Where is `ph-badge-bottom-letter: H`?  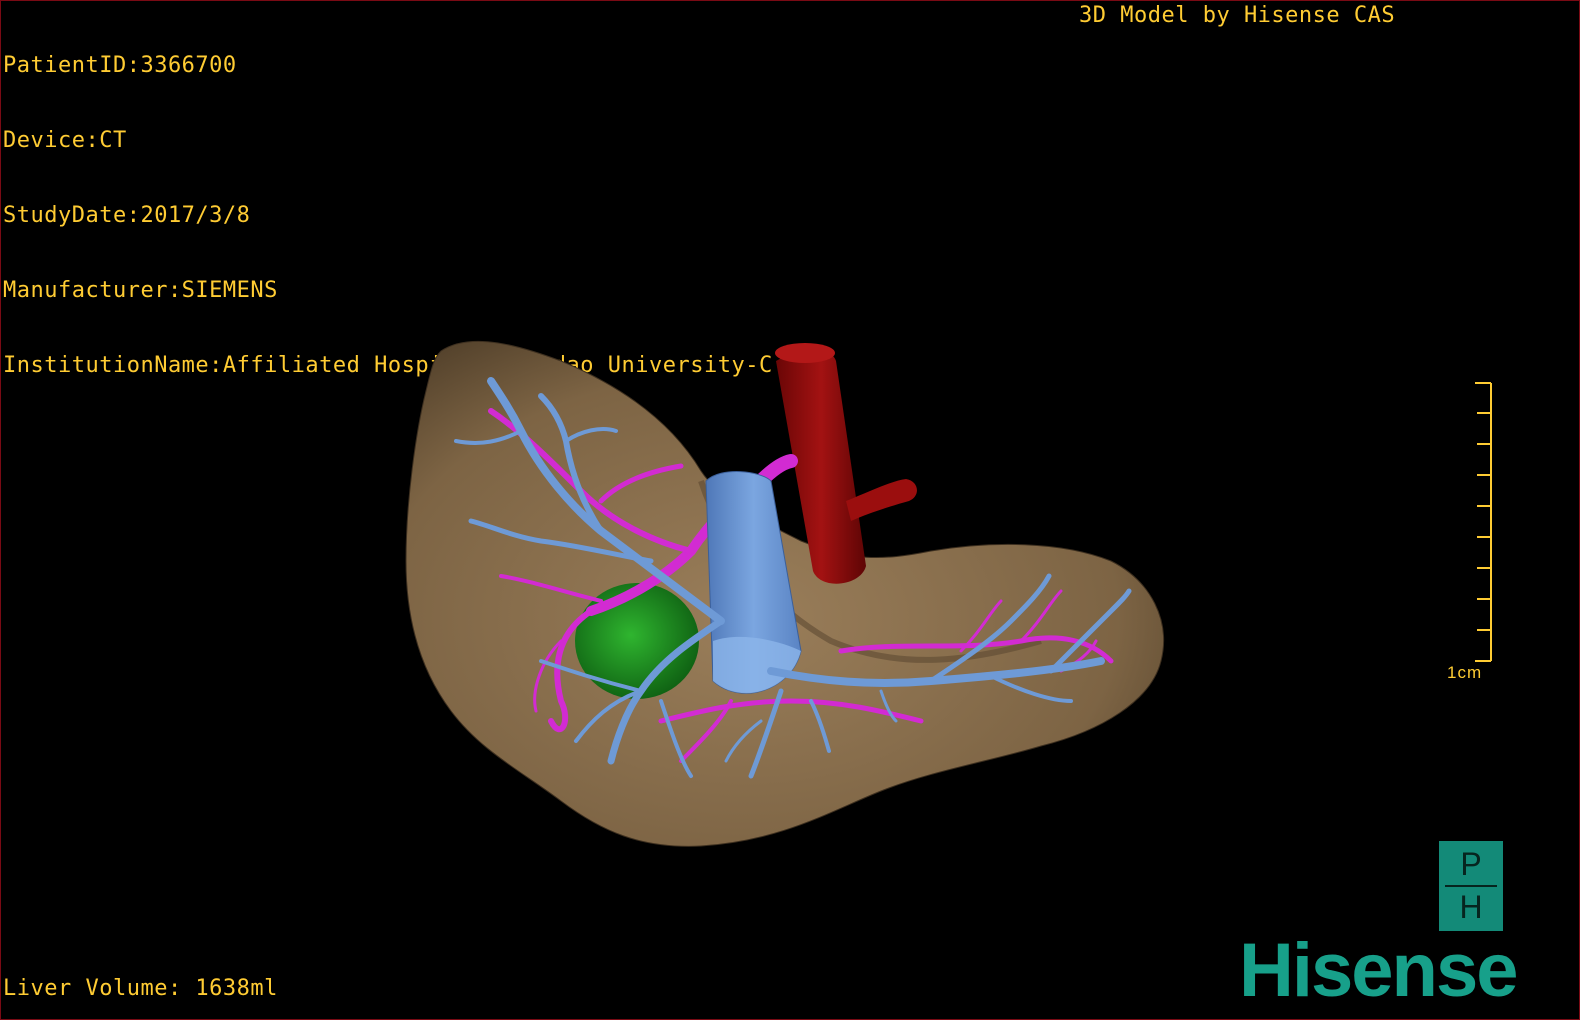
ph-badge-bottom-letter: H is located at coordinates (1471, 907).